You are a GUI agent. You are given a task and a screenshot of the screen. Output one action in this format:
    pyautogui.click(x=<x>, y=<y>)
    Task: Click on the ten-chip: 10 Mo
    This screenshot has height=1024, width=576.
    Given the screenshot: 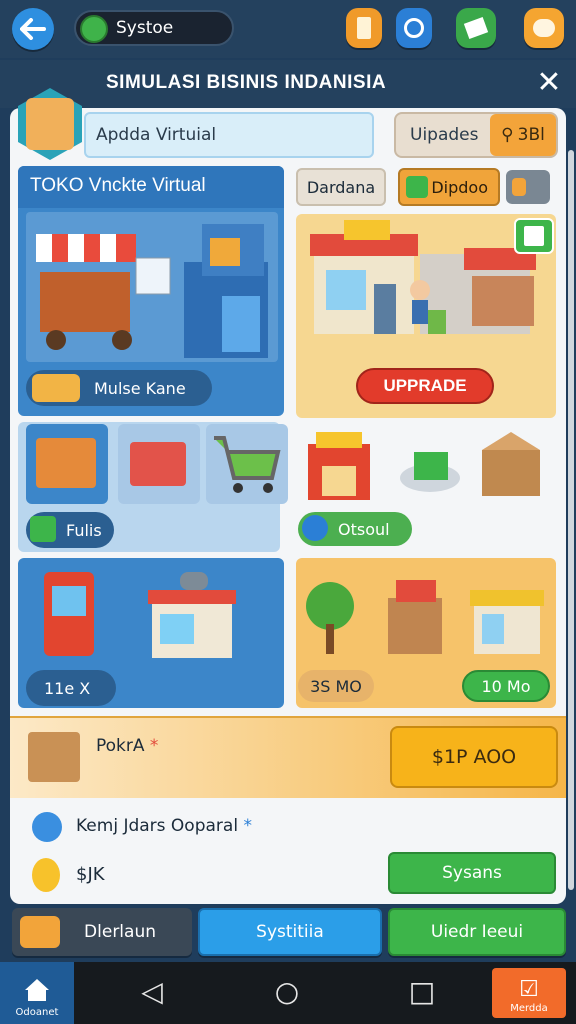 What is the action you would take?
    pyautogui.click(x=506, y=686)
    